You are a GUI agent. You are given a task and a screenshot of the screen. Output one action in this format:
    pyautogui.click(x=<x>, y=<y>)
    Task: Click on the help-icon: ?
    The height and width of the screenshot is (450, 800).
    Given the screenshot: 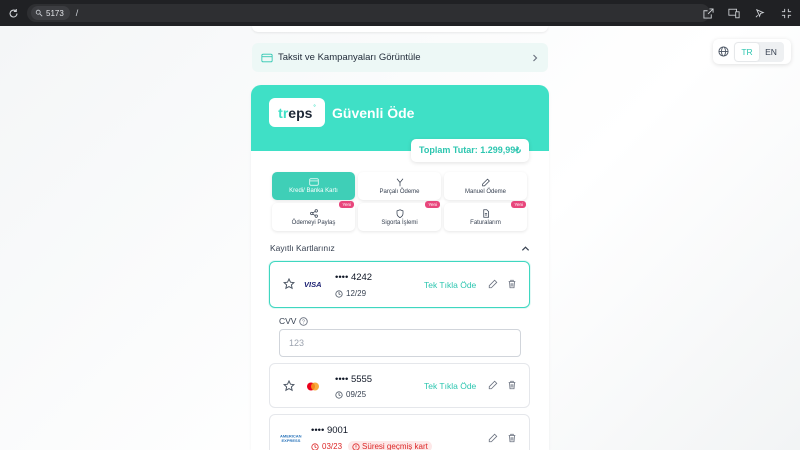 What is the action you would take?
    pyautogui.click(x=304, y=321)
    